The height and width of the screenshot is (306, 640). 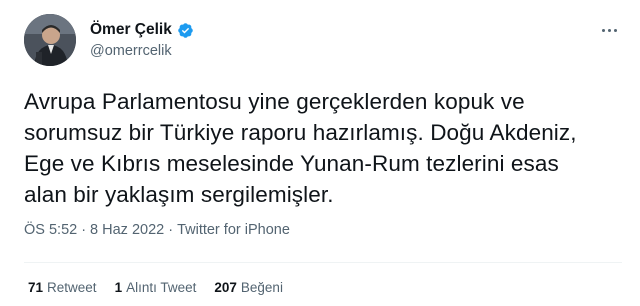 I want to click on like-count: 207, so click(x=225, y=287).